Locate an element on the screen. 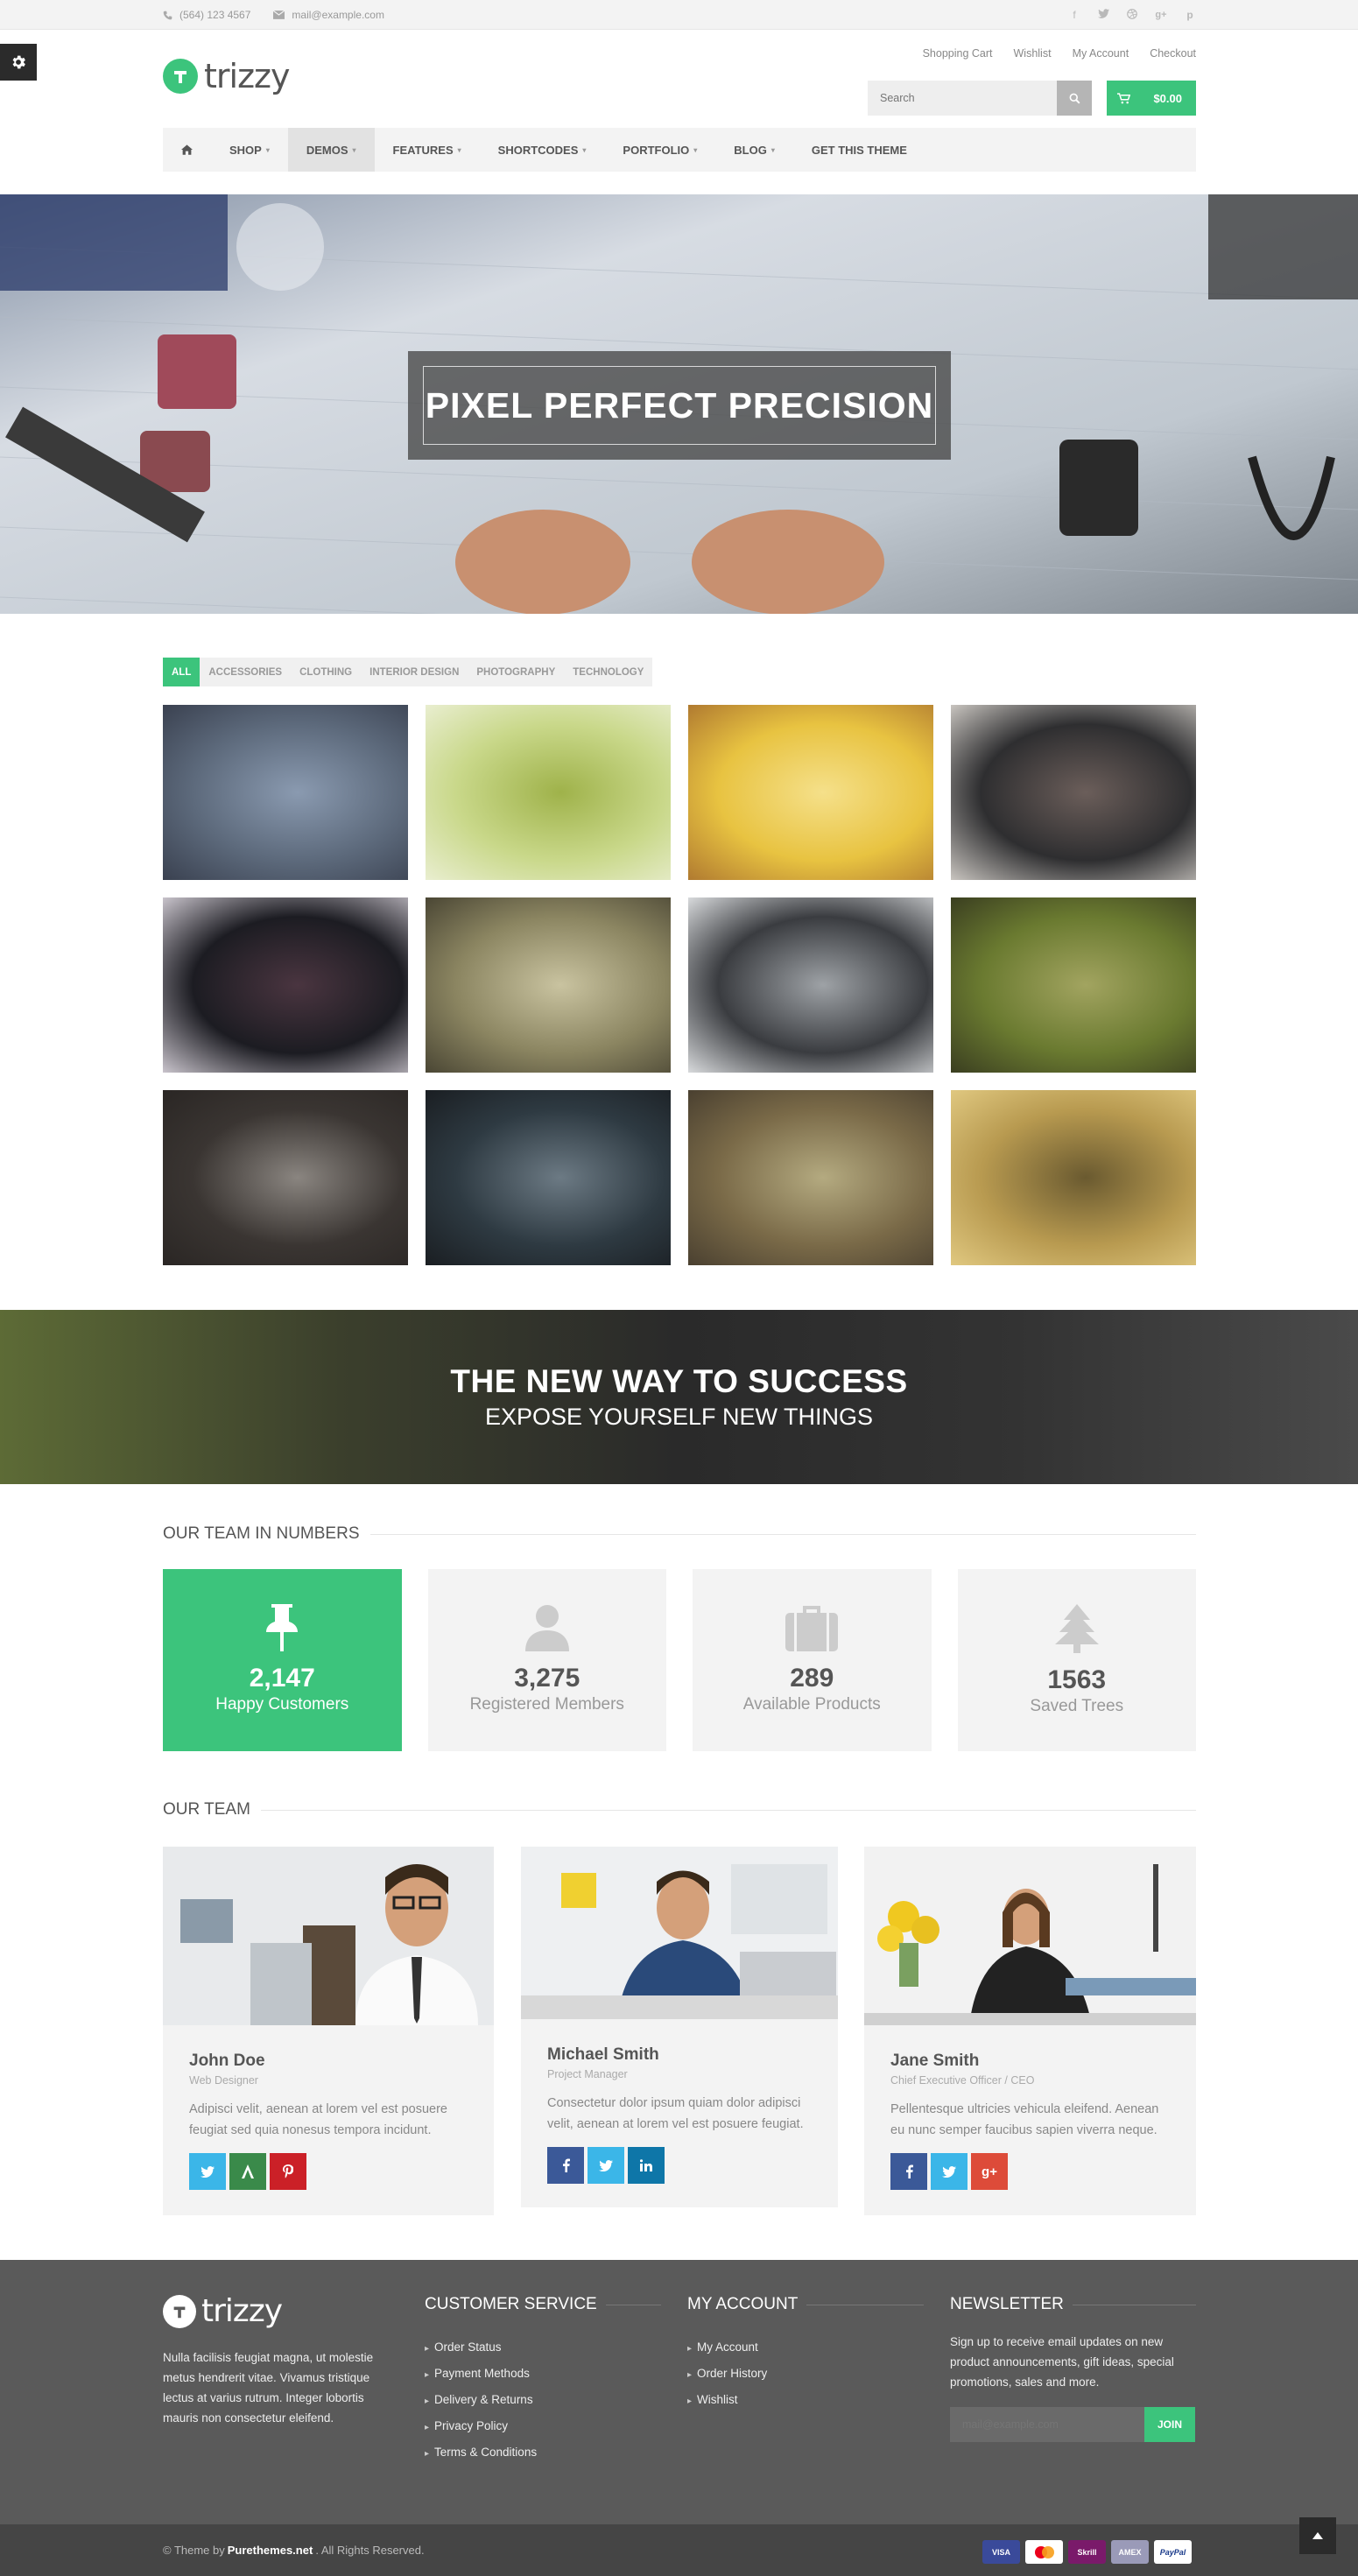 This screenshot has width=1358, height=2576. mastercard-icon is located at coordinates (1044, 2552).